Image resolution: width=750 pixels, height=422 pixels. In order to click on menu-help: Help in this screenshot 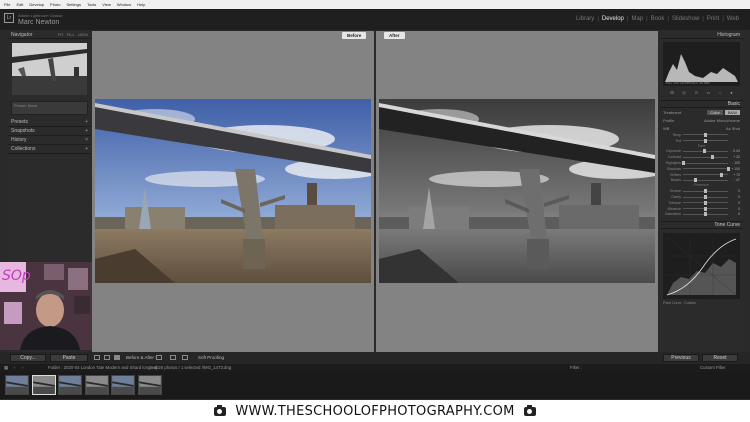, I will do `click(141, 4)`.